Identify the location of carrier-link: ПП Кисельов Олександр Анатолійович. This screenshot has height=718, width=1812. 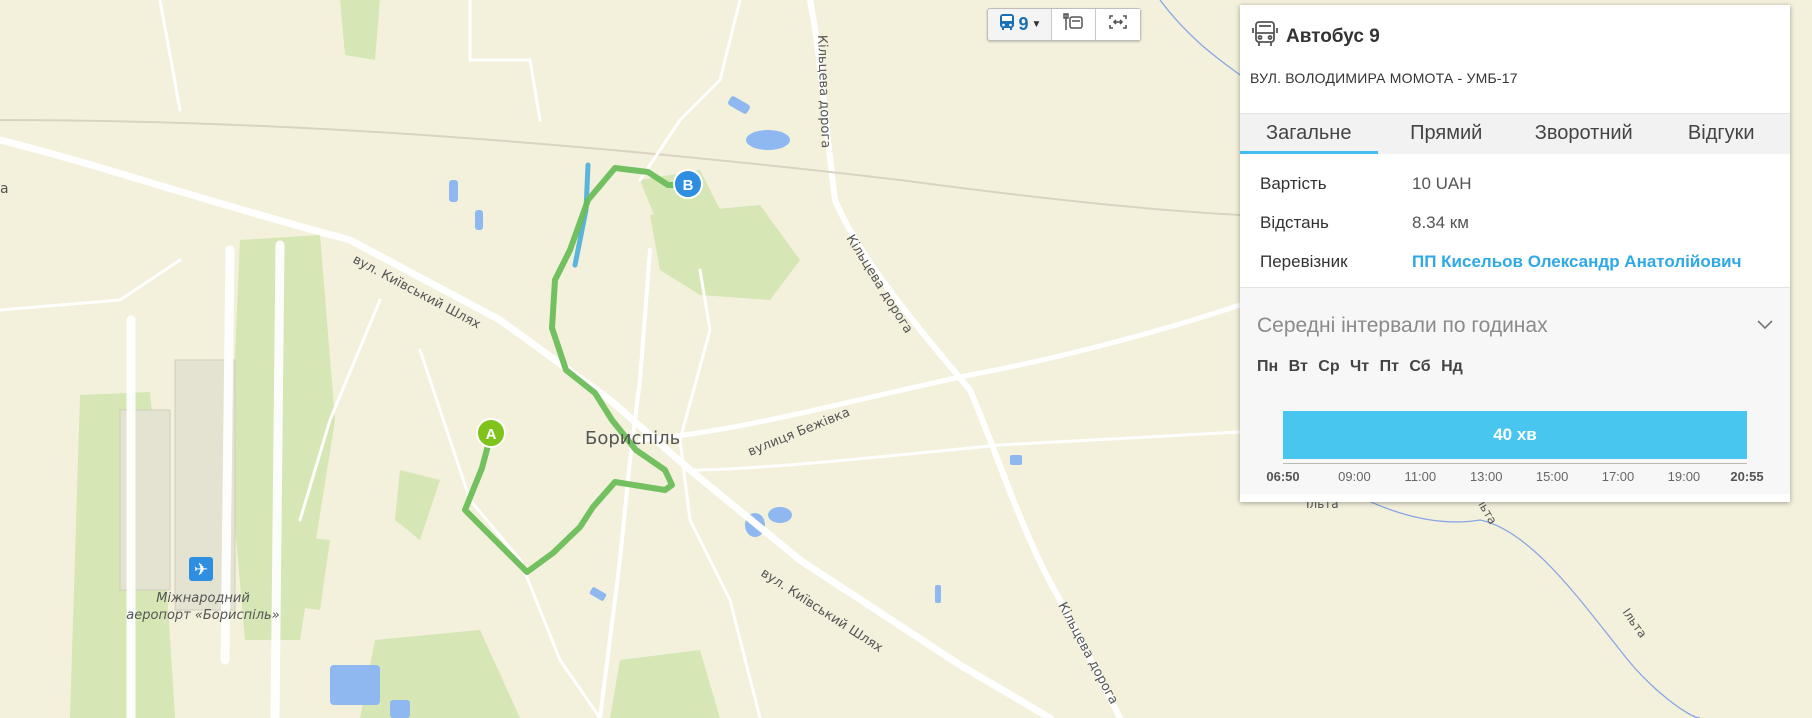
(1577, 262).